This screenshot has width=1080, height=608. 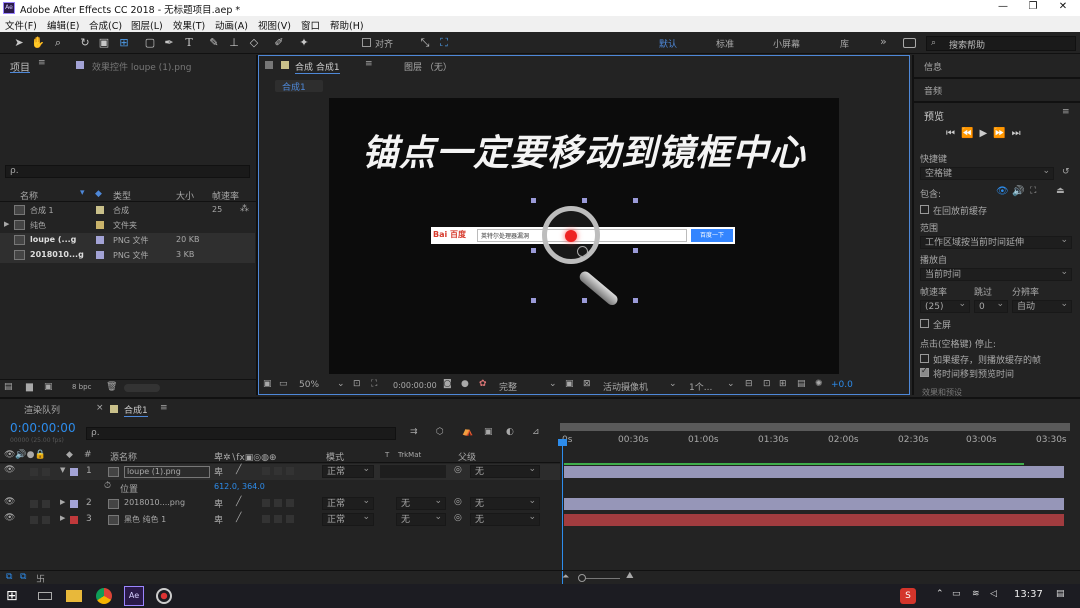 I want to click on col-name: 名称, so click(x=29, y=195).